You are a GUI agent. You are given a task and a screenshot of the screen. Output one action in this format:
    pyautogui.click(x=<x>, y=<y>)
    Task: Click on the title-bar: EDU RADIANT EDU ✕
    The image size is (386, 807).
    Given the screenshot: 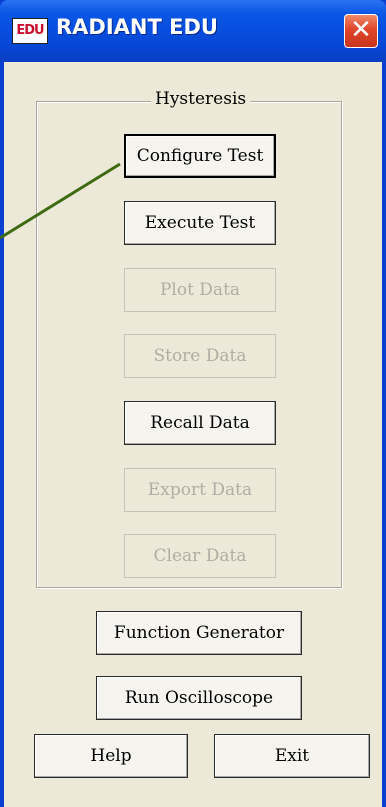 What is the action you would take?
    pyautogui.click(x=193, y=31)
    